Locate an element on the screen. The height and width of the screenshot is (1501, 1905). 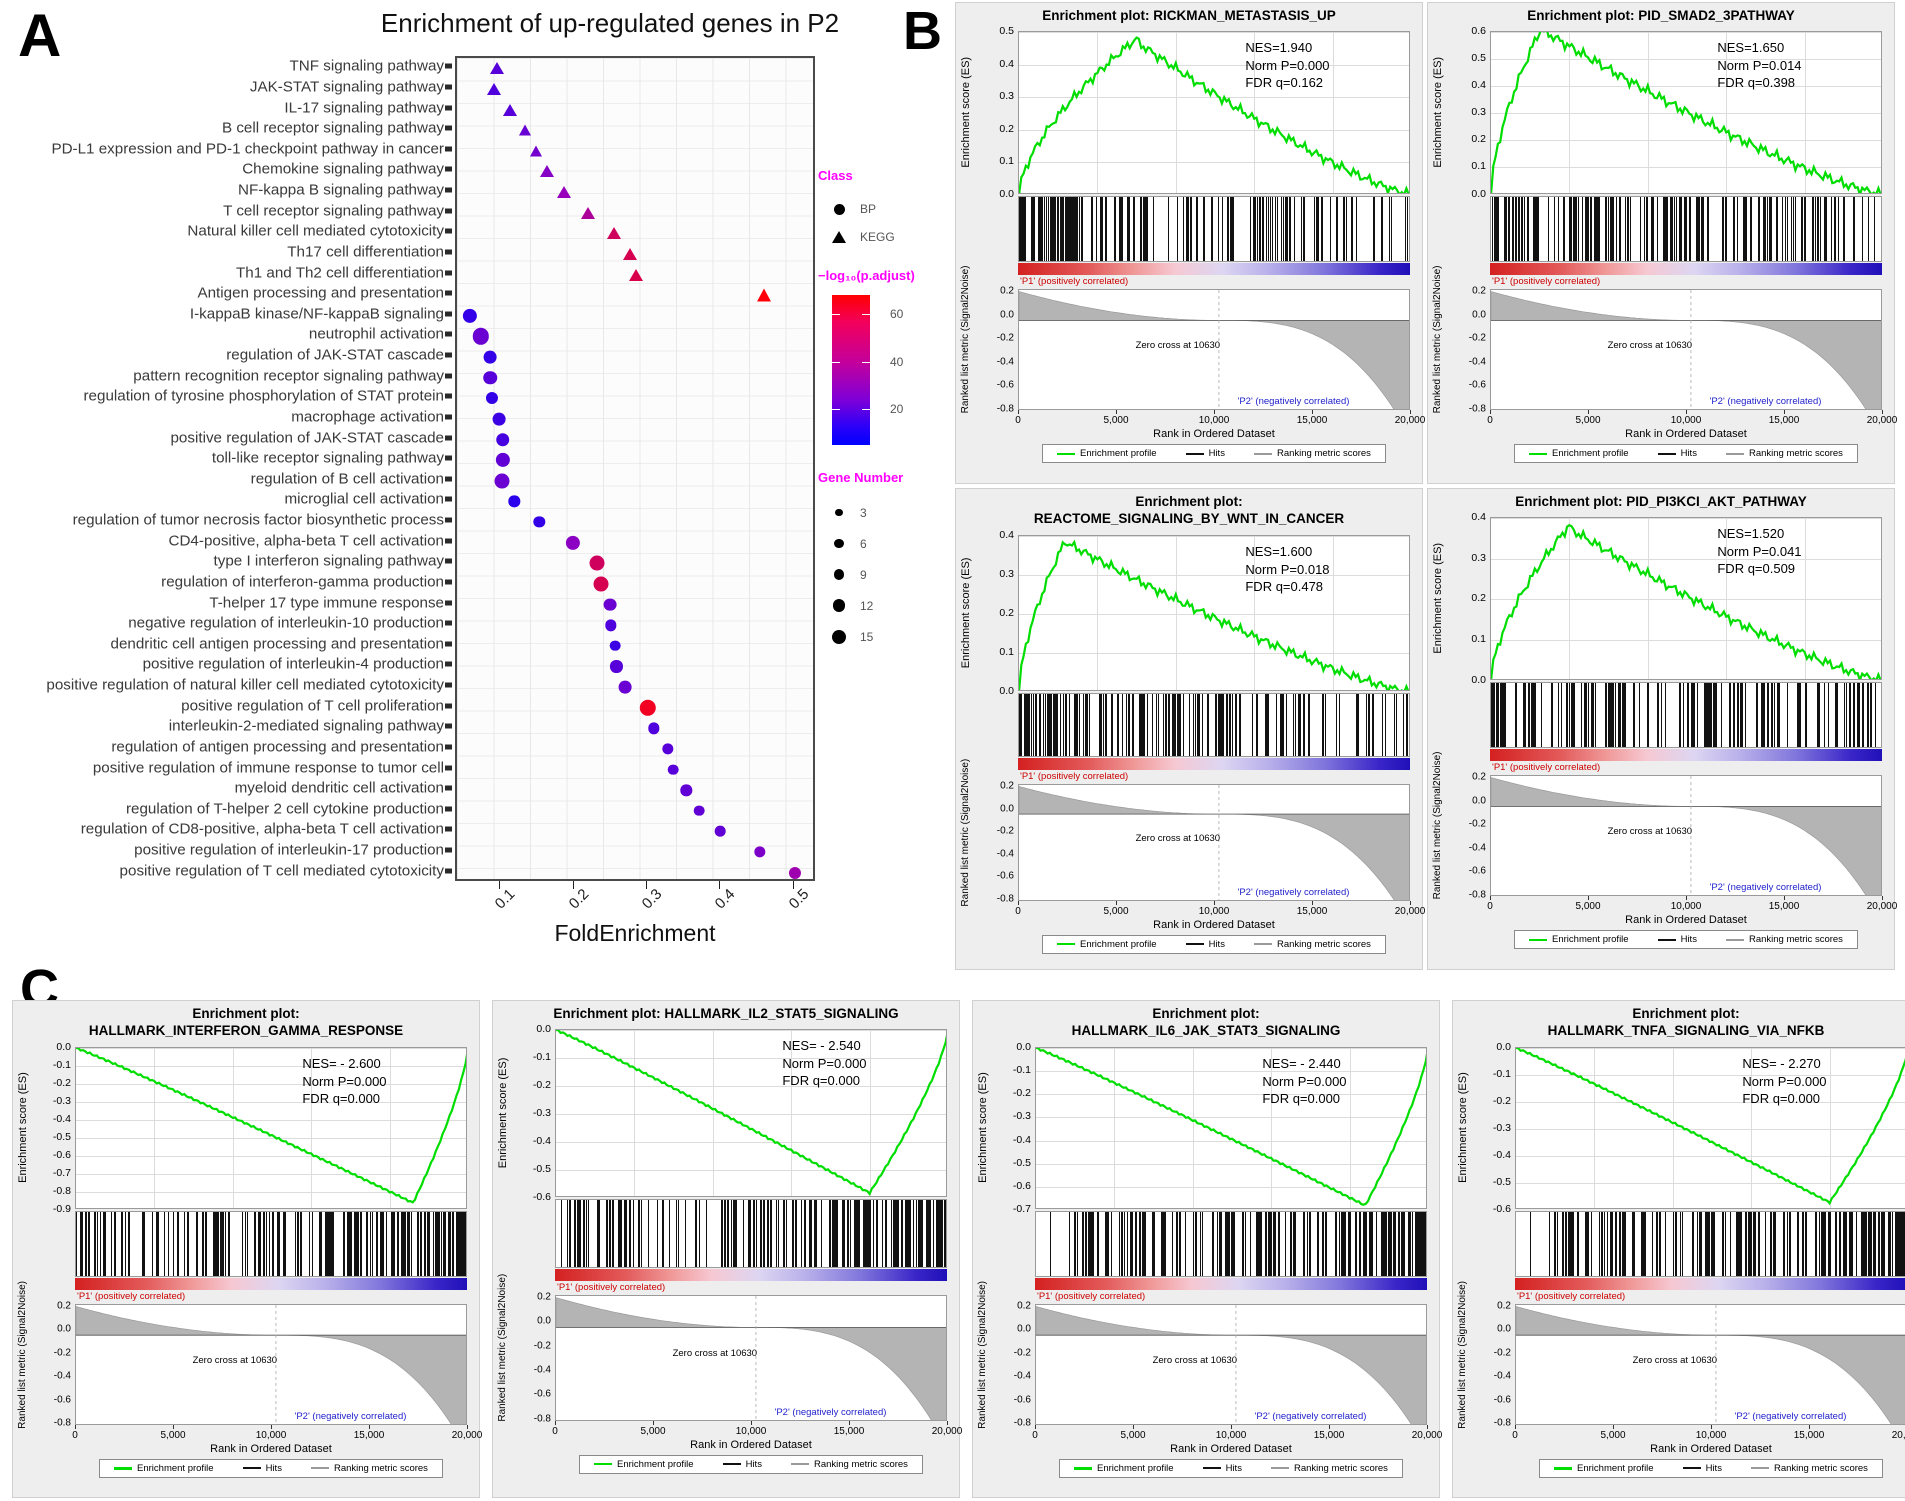
gsea-x-tick-label: 10,000 is located at coordinates (1686, 907).